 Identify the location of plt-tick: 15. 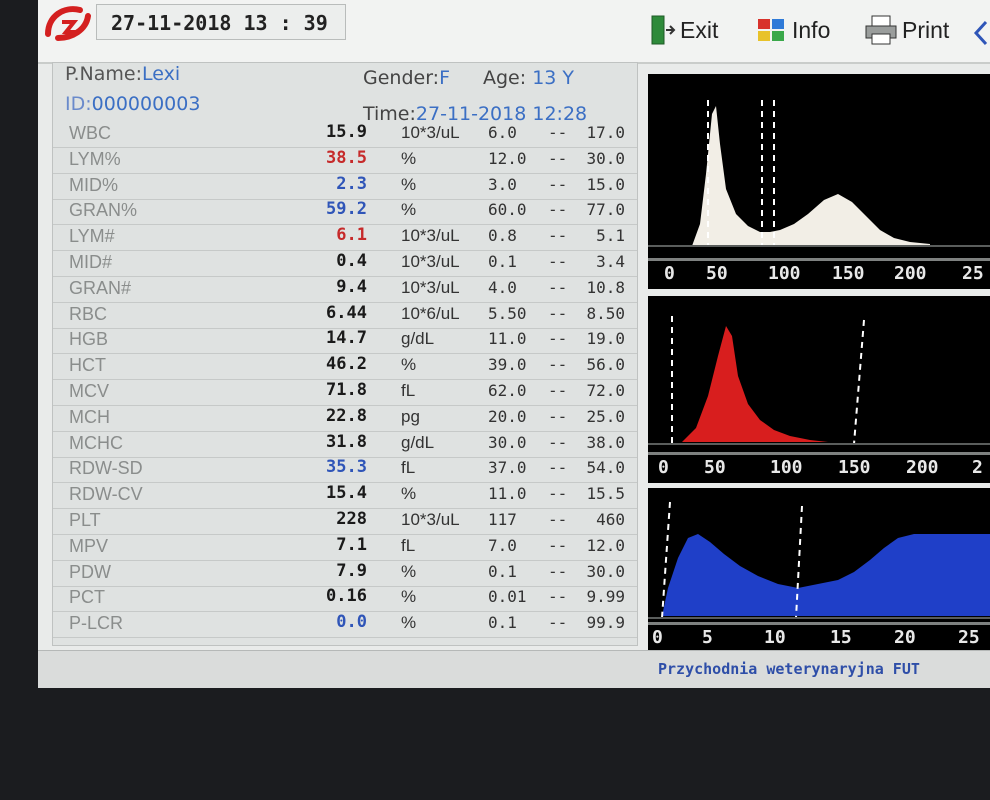
(841, 637).